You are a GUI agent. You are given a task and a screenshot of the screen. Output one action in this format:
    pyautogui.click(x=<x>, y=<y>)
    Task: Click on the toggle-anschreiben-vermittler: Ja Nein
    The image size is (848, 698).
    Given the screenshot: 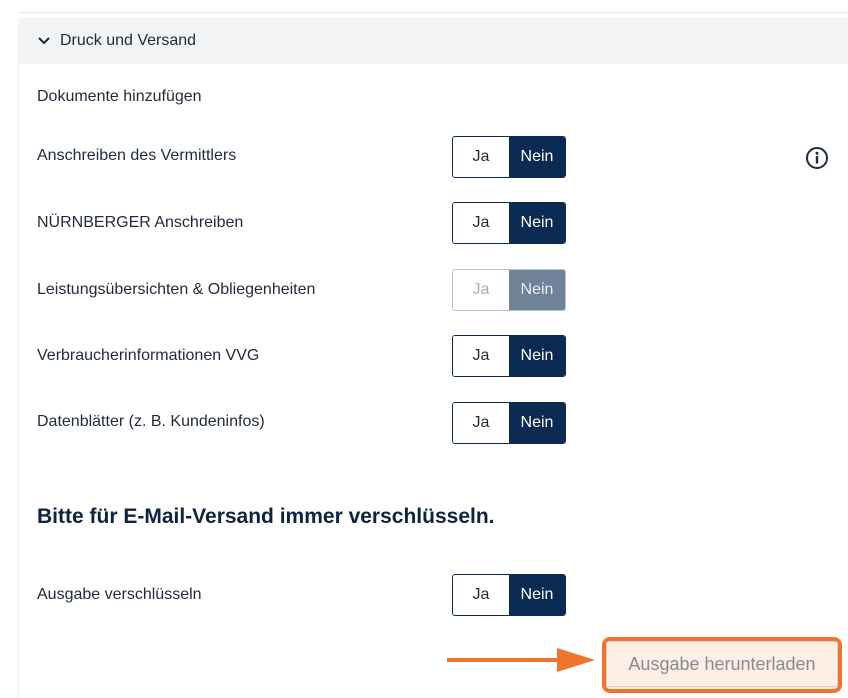 What is the action you would take?
    pyautogui.click(x=509, y=157)
    